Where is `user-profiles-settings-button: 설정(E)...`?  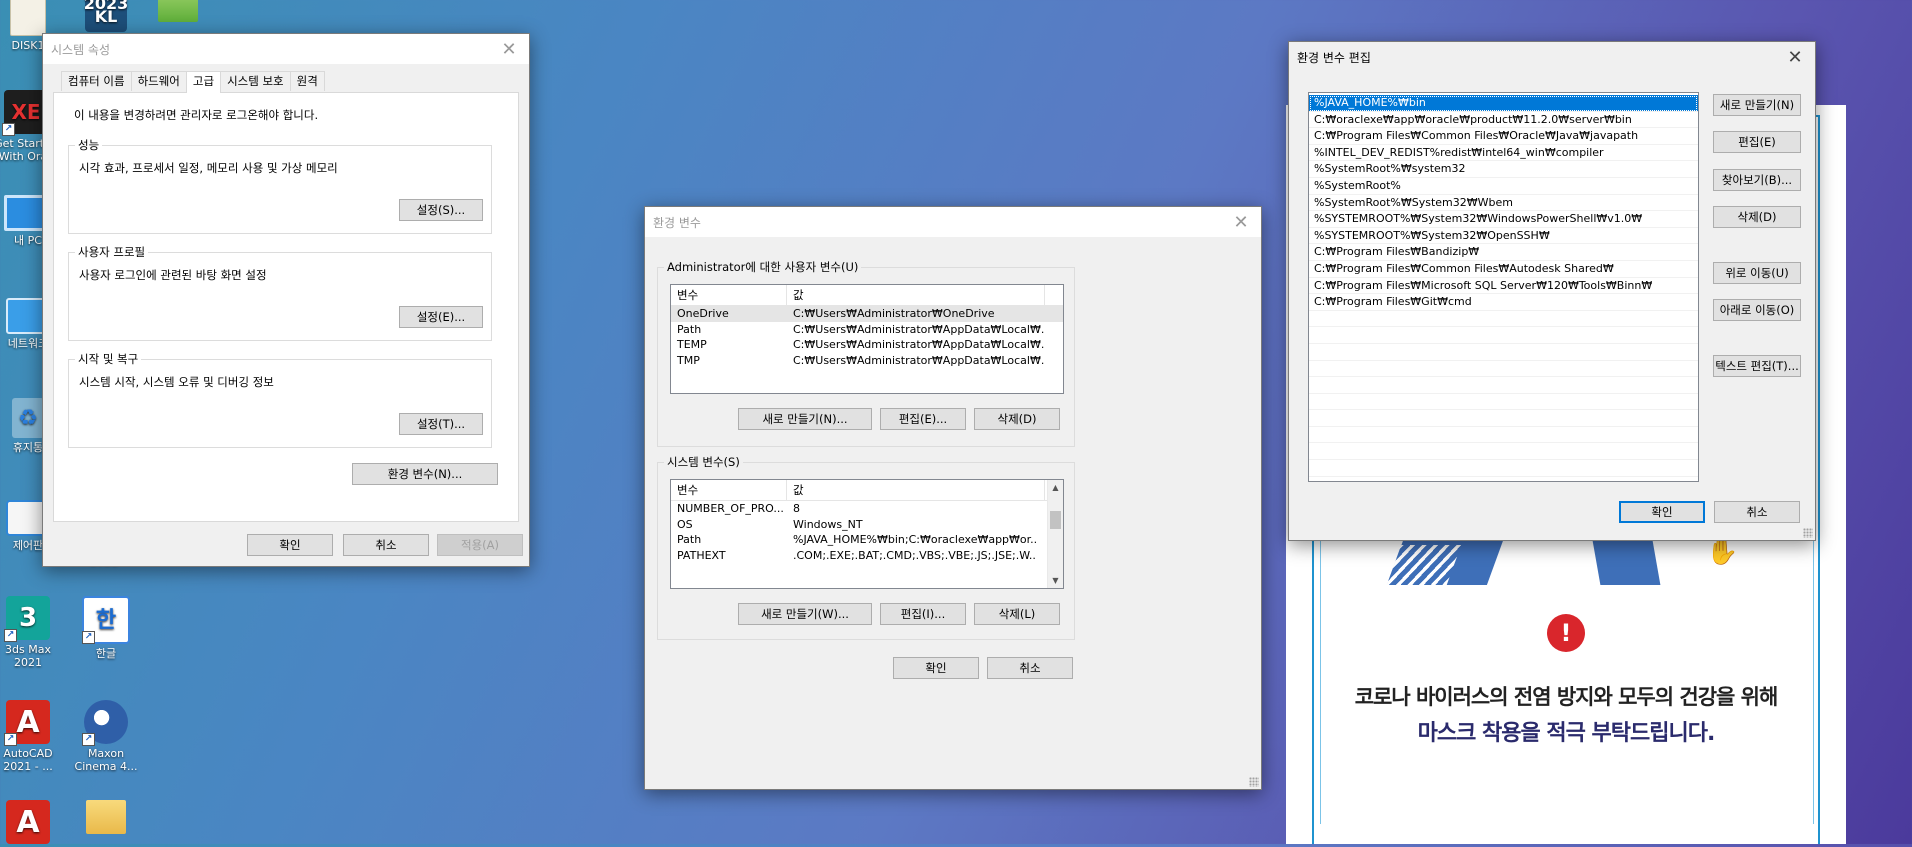 user-profiles-settings-button: 설정(E)... is located at coordinates (441, 317).